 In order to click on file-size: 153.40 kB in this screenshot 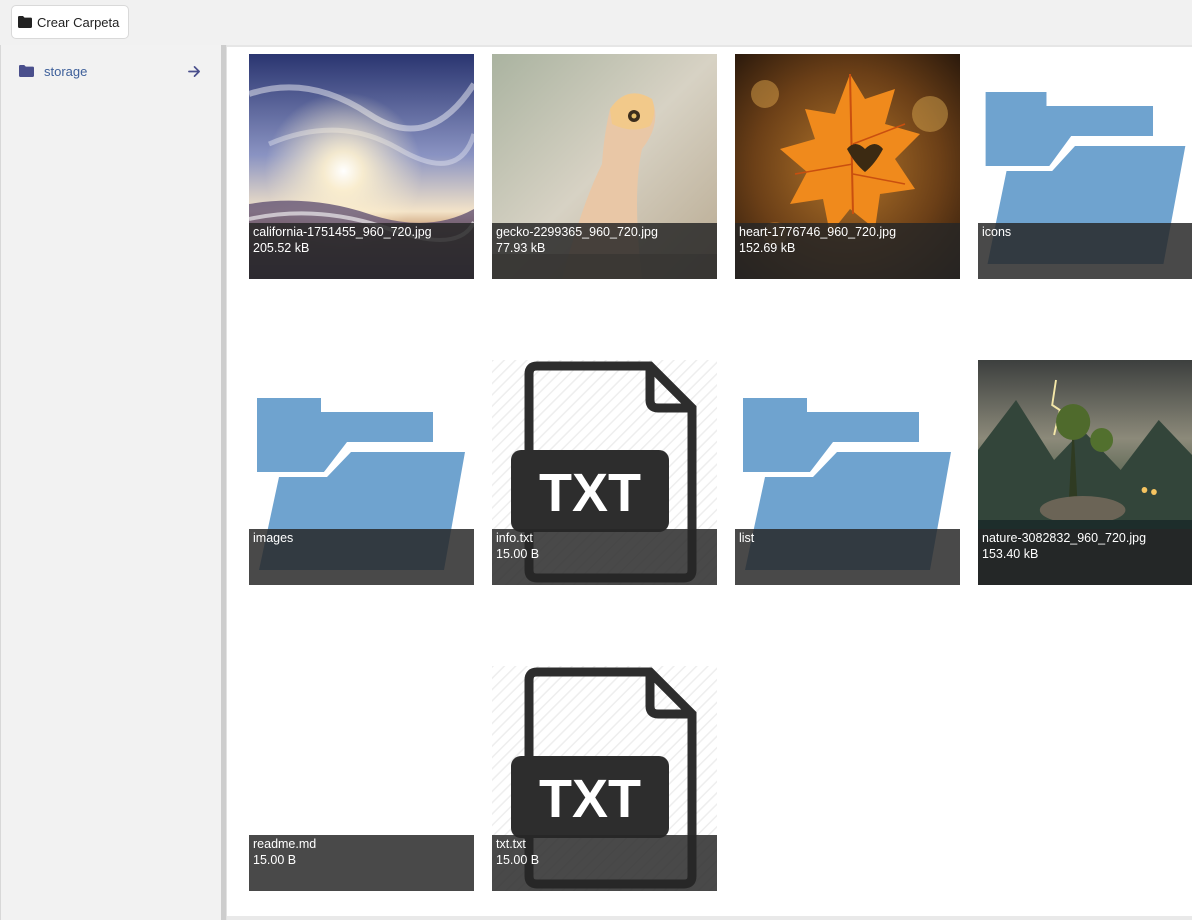, I will do `click(1010, 554)`.